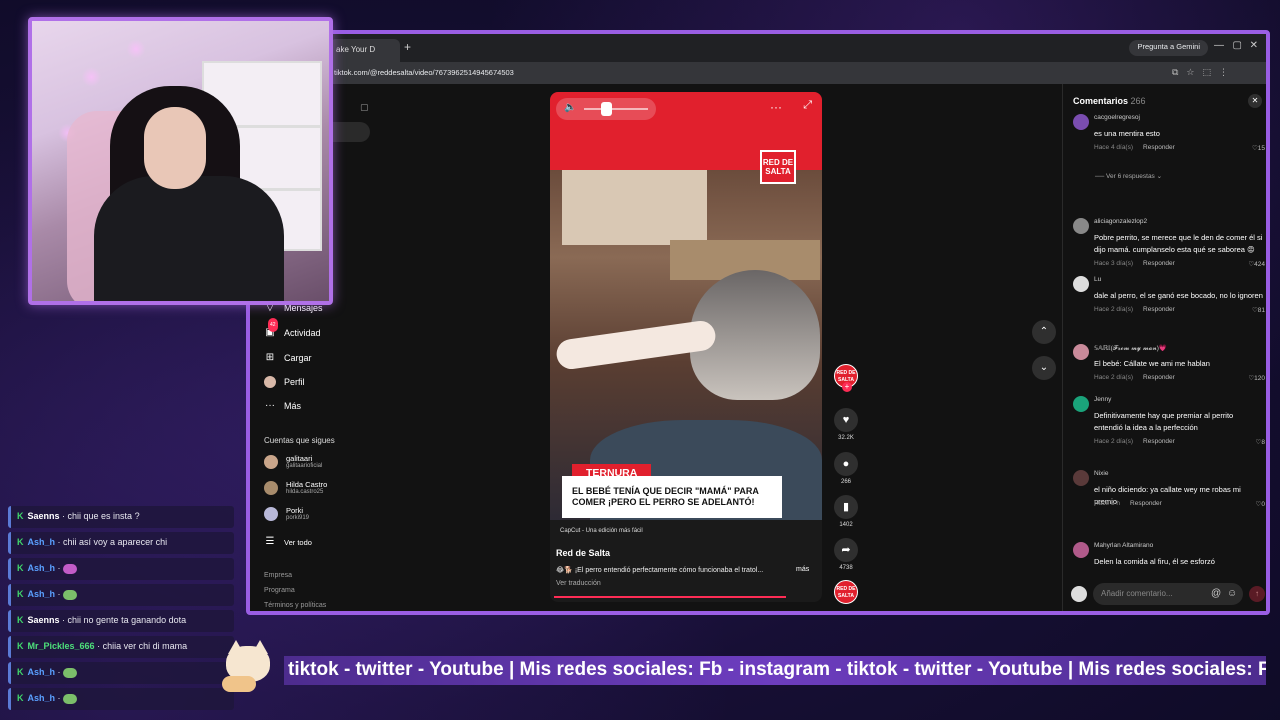  I want to click on next-video-button: ⌄, so click(1044, 368).